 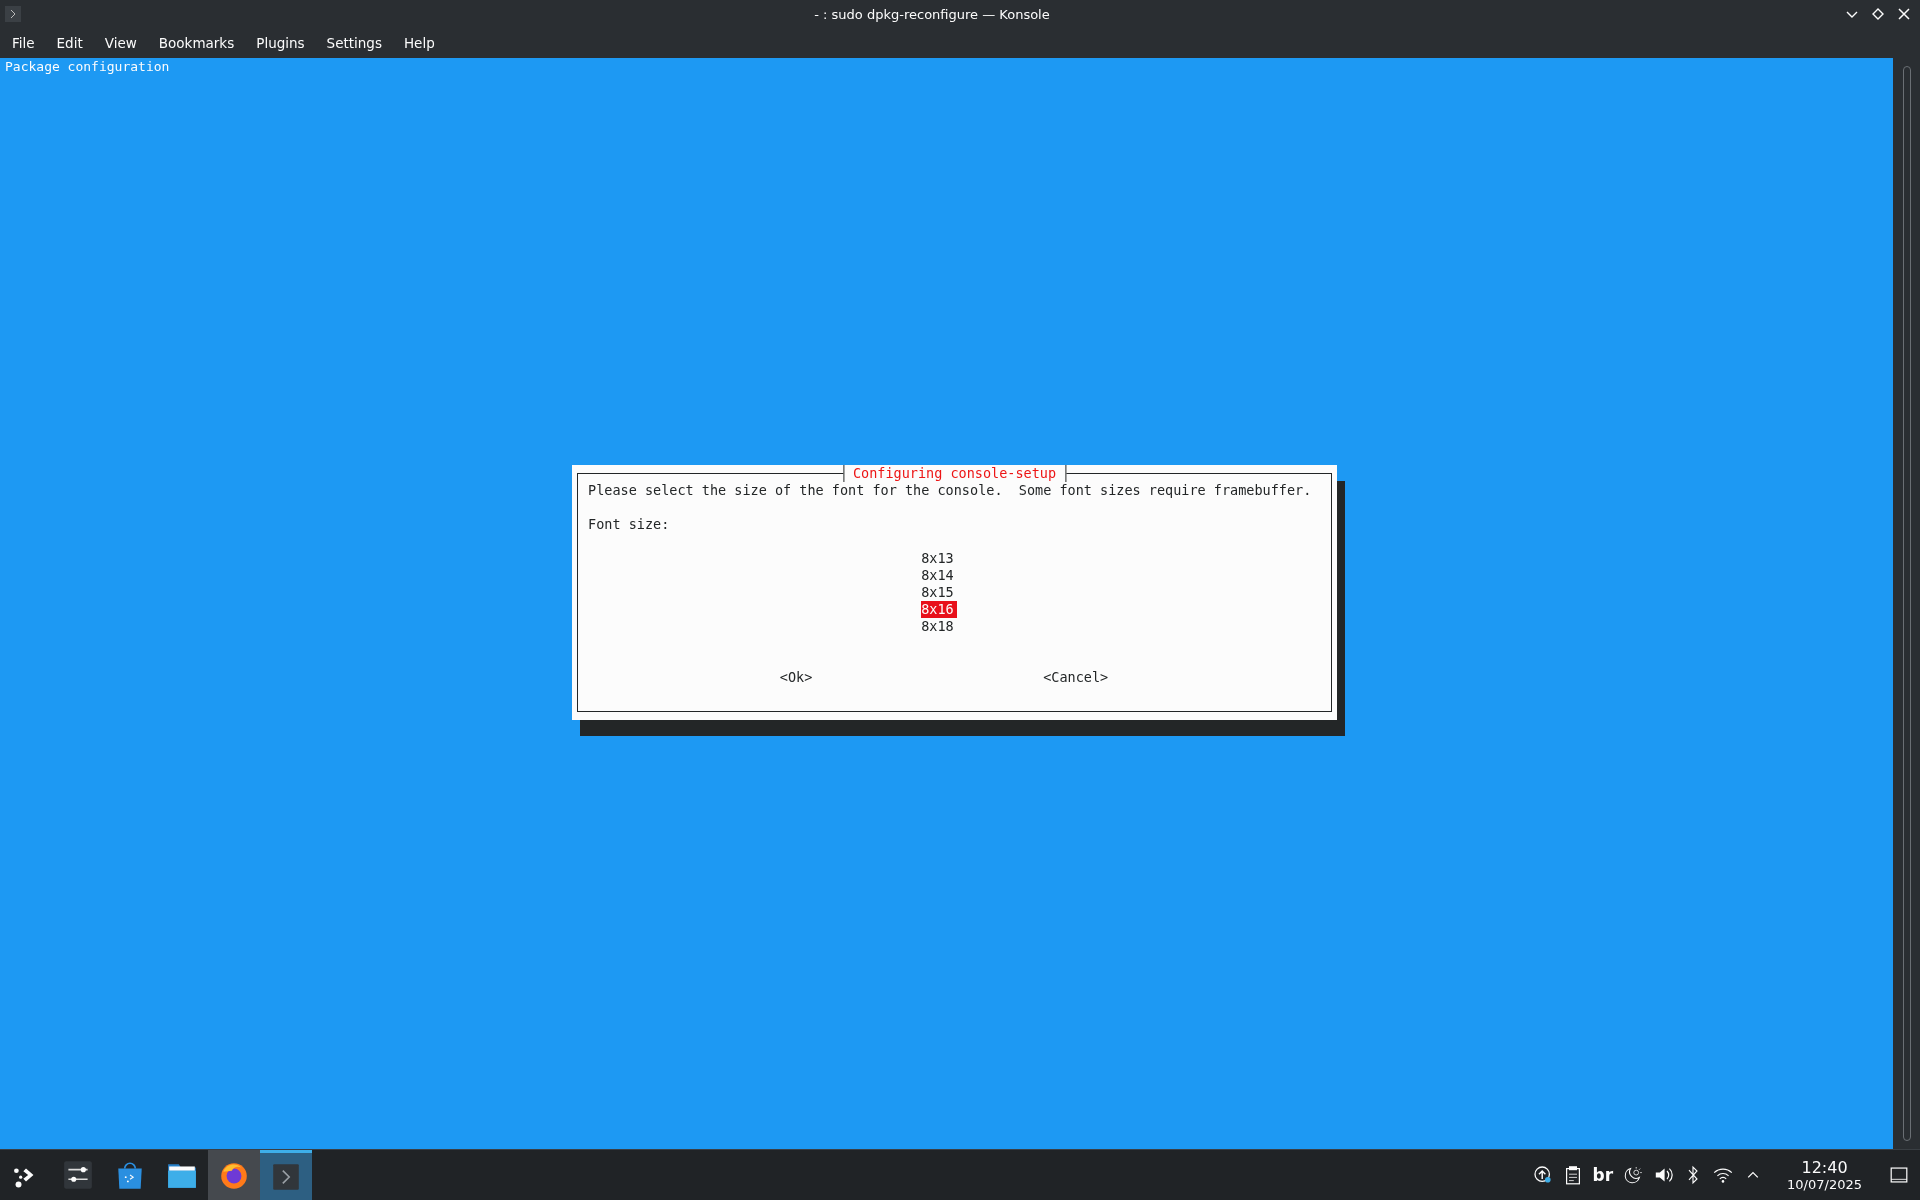 What do you see at coordinates (354, 43) in the screenshot?
I see `menu-item: Settings` at bounding box center [354, 43].